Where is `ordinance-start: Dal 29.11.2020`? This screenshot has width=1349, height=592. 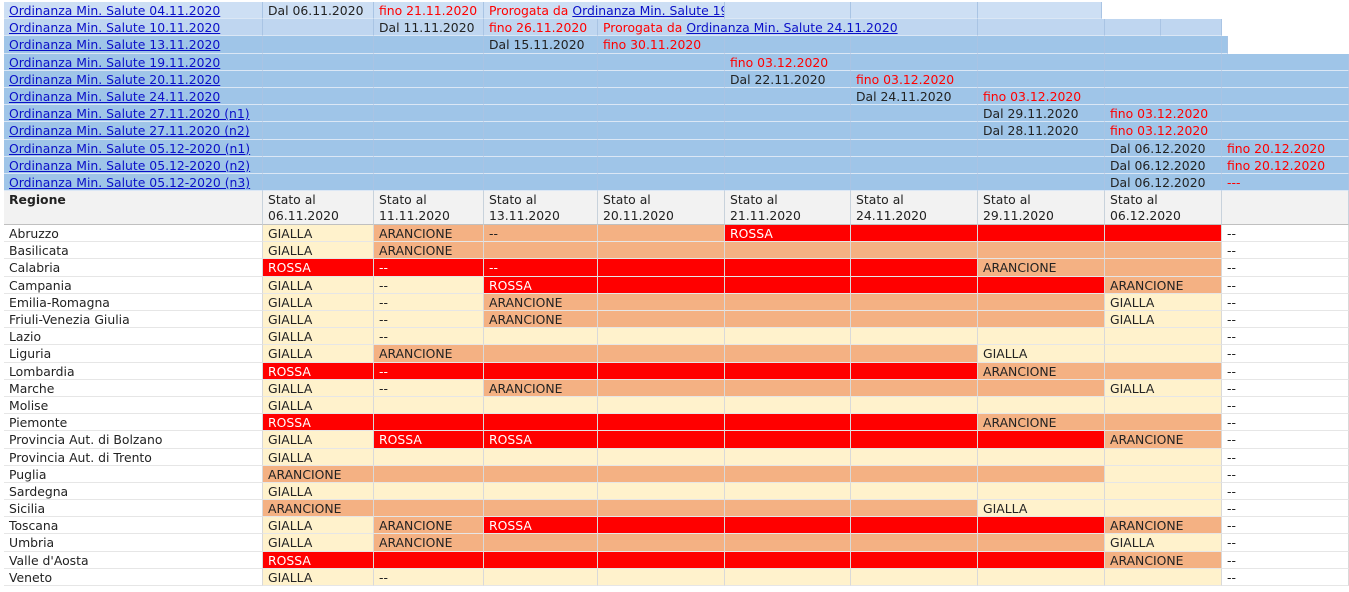 ordinance-start: Dal 29.11.2020 is located at coordinates (1041, 114).